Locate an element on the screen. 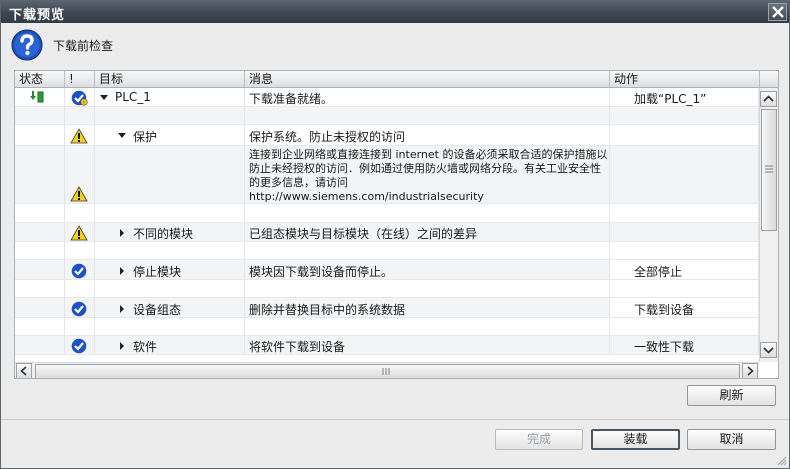 This screenshot has height=469, width=790. refresh-button: 刷新 is located at coordinates (731, 395).